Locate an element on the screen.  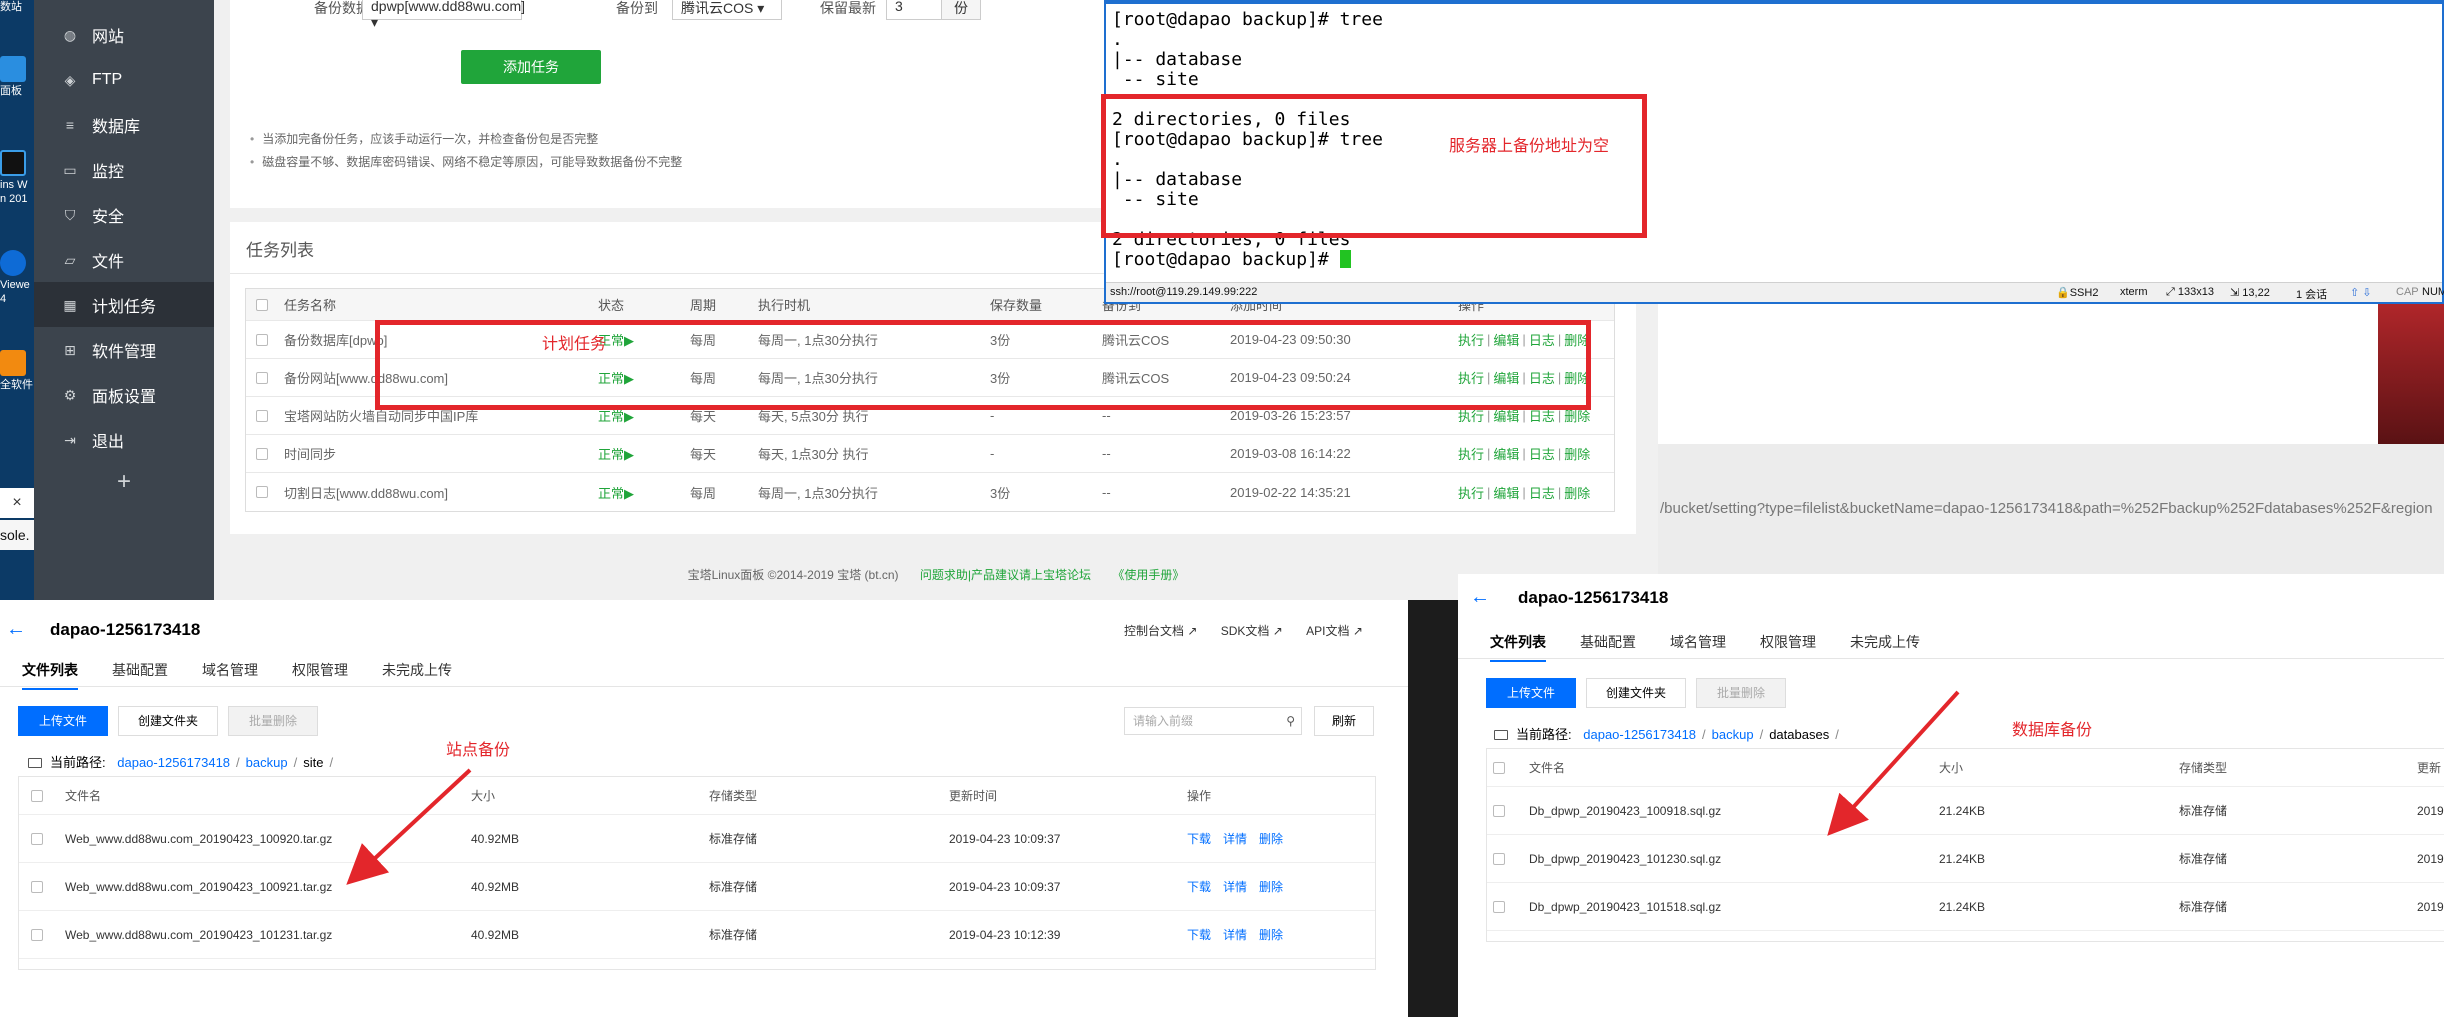
arrow-db is located at coordinates (1893, 763).